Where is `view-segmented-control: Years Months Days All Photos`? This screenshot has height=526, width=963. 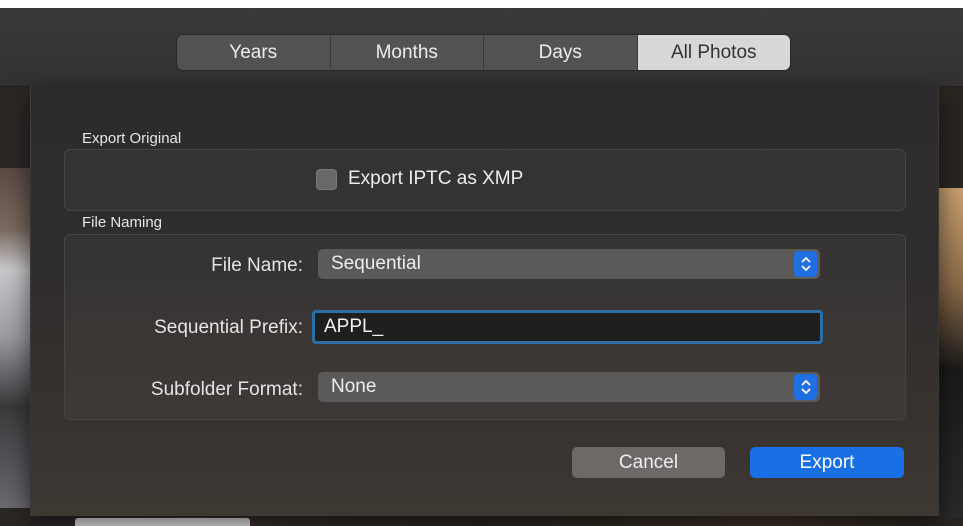 view-segmented-control: Years Months Days All Photos is located at coordinates (483, 52).